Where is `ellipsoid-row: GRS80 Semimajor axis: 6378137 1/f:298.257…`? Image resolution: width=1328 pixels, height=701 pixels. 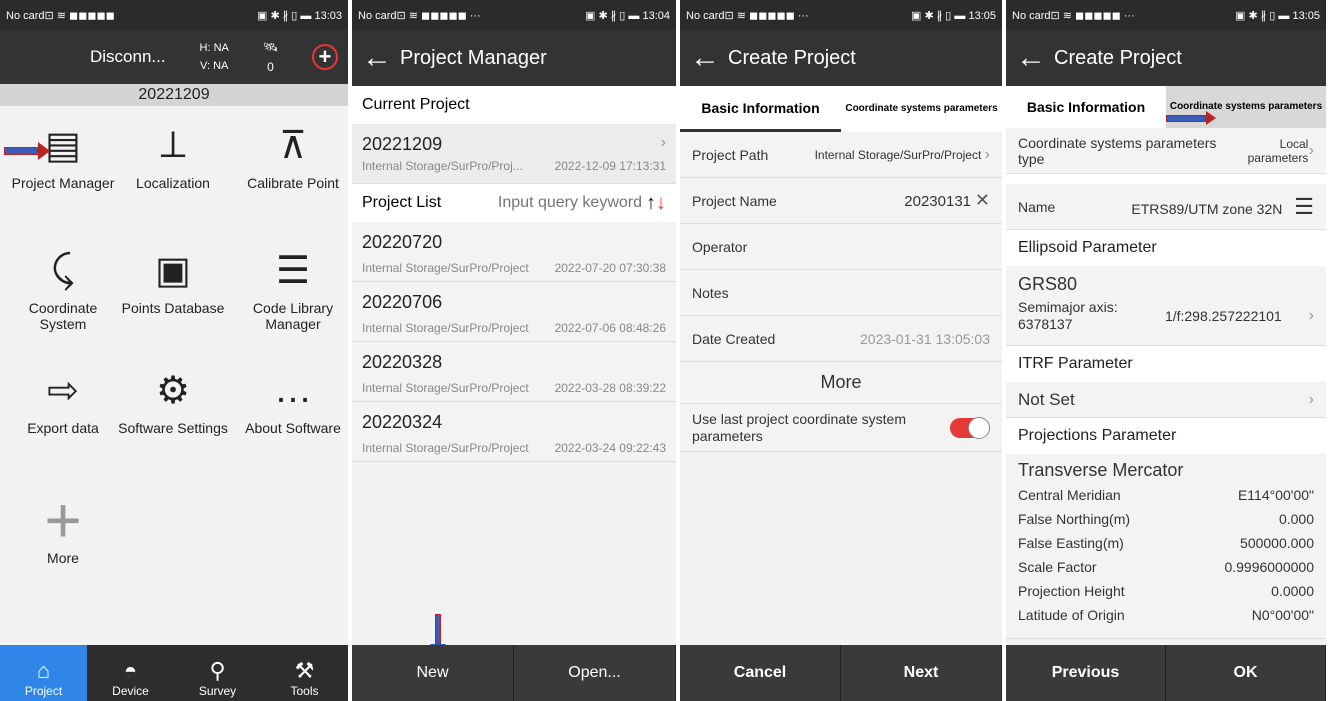
ellipsoid-row: GRS80 Semimajor axis: 6378137 1/f:298.257… is located at coordinates (1166, 306).